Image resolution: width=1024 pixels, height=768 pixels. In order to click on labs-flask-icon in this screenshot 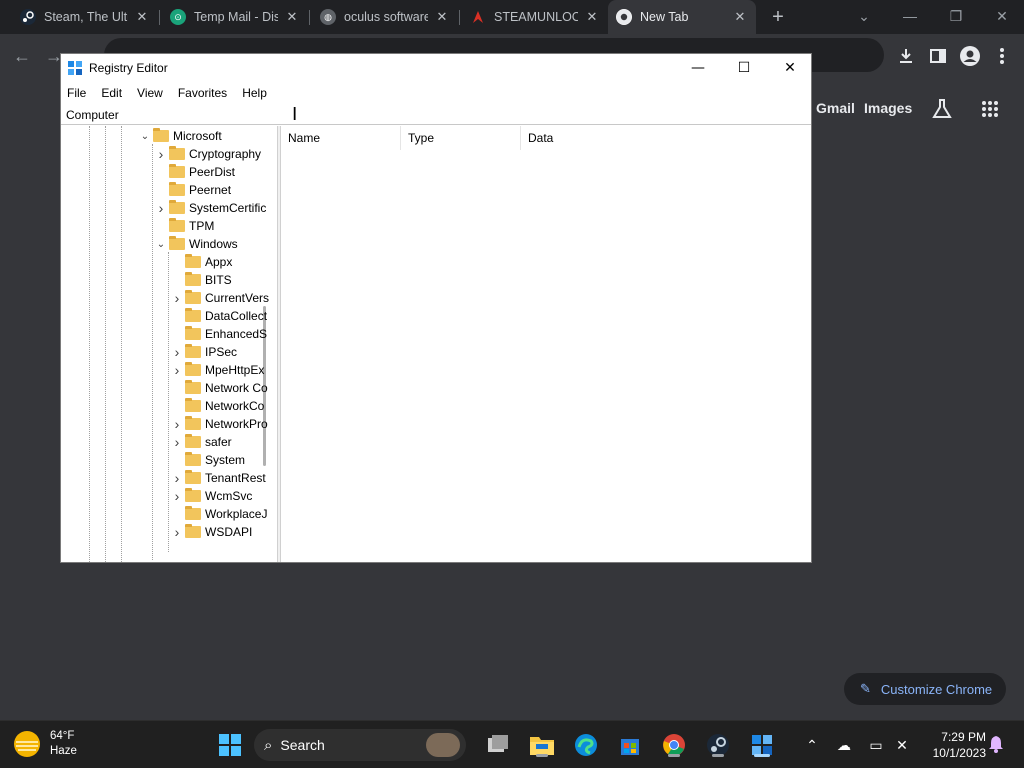, I will do `click(942, 109)`.